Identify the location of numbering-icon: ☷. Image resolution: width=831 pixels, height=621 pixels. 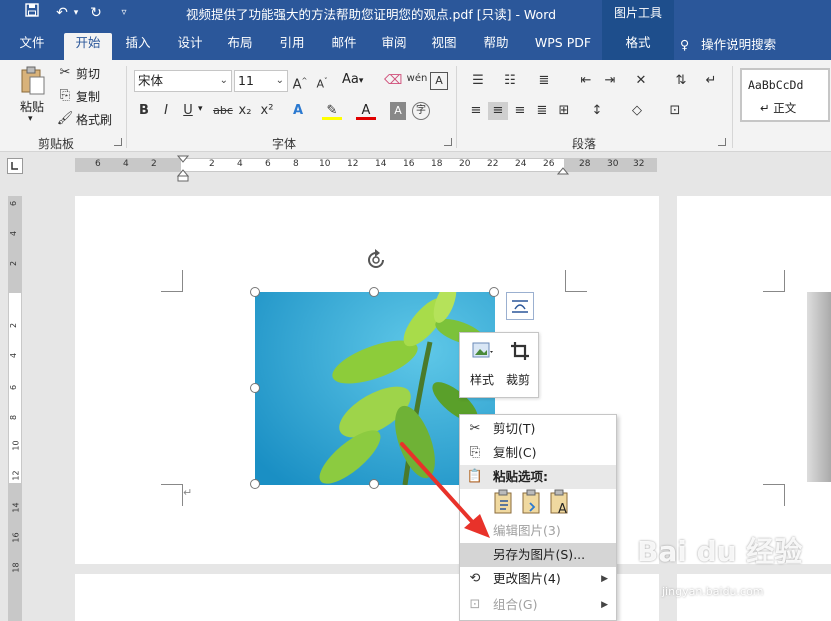
(510, 81).